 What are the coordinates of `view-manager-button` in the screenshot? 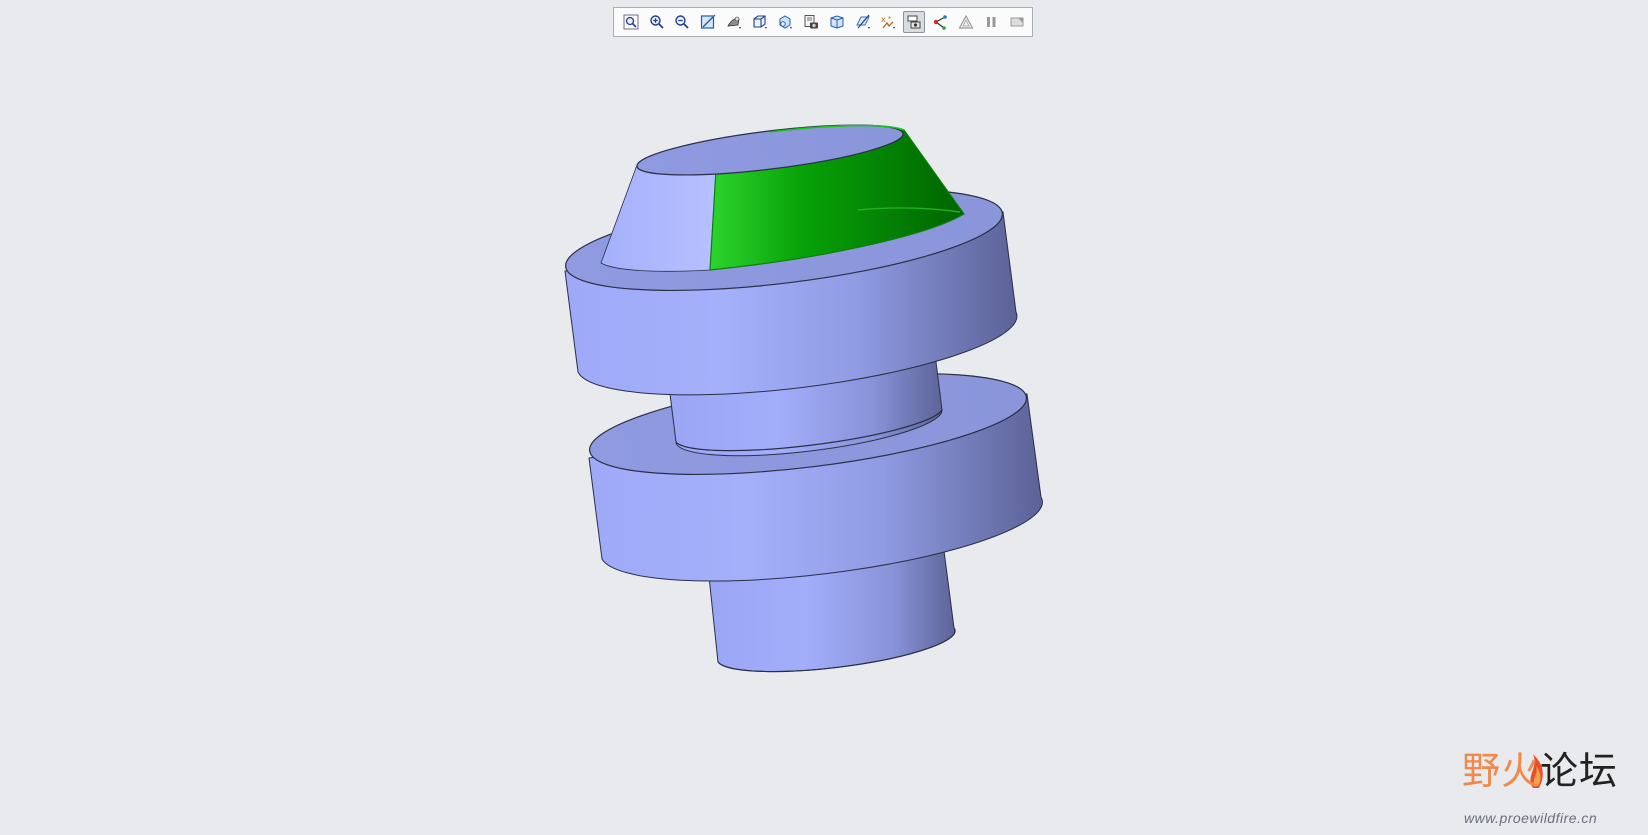 It's located at (786, 22).